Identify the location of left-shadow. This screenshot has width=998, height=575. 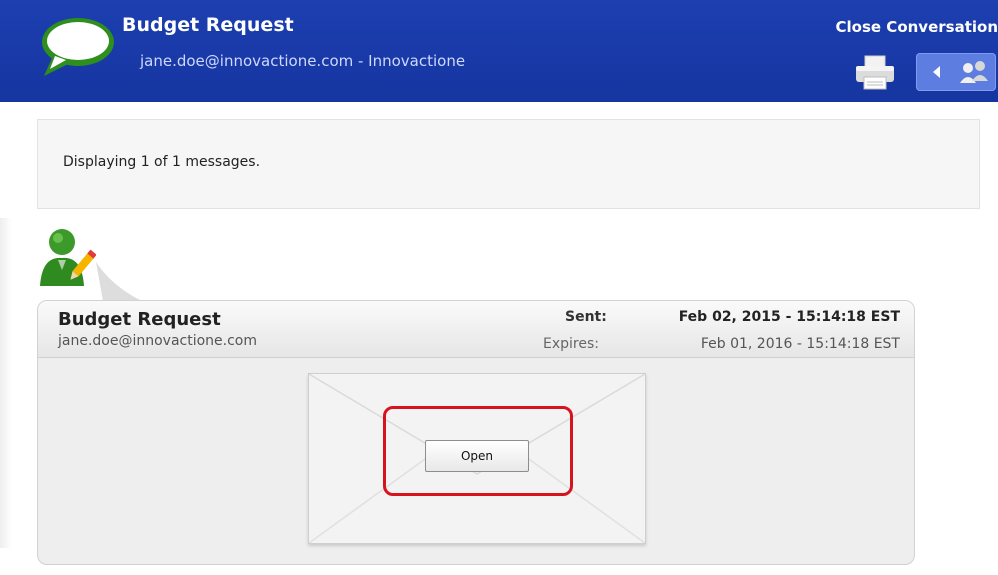
(6, 383).